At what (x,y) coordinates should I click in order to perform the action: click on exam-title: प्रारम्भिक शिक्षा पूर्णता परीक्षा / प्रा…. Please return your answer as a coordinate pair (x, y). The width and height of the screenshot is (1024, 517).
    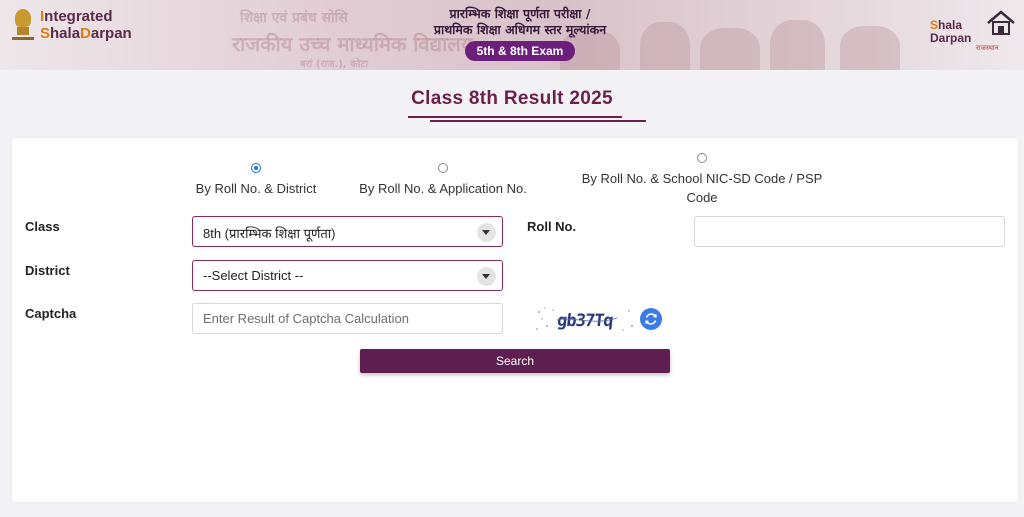
    Looking at the image, I should click on (520, 33).